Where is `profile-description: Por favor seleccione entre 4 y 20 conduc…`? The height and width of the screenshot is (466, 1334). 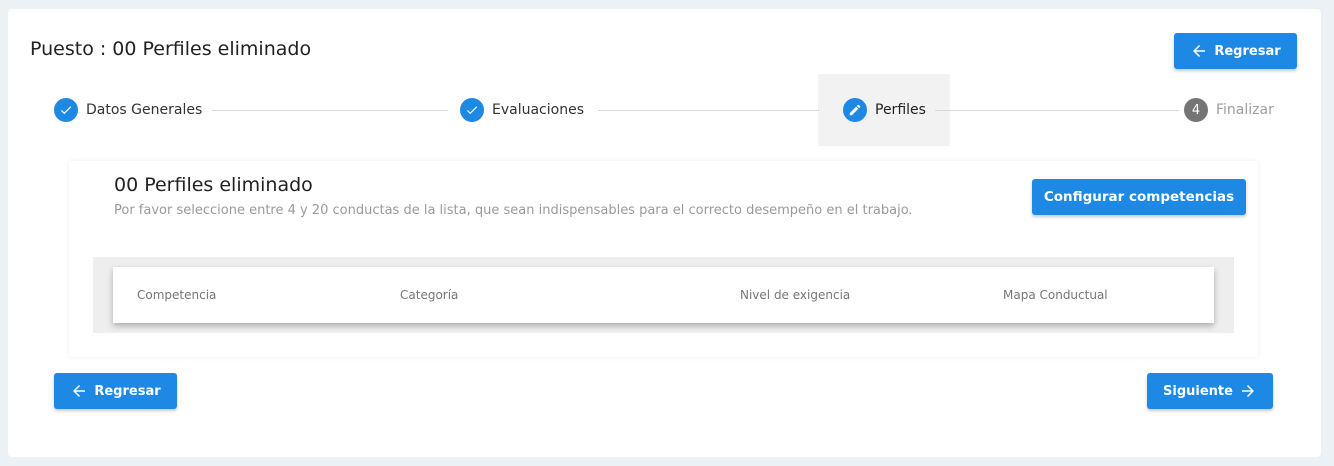
profile-description: Por favor seleccione entre 4 y 20 conduc… is located at coordinates (513, 210).